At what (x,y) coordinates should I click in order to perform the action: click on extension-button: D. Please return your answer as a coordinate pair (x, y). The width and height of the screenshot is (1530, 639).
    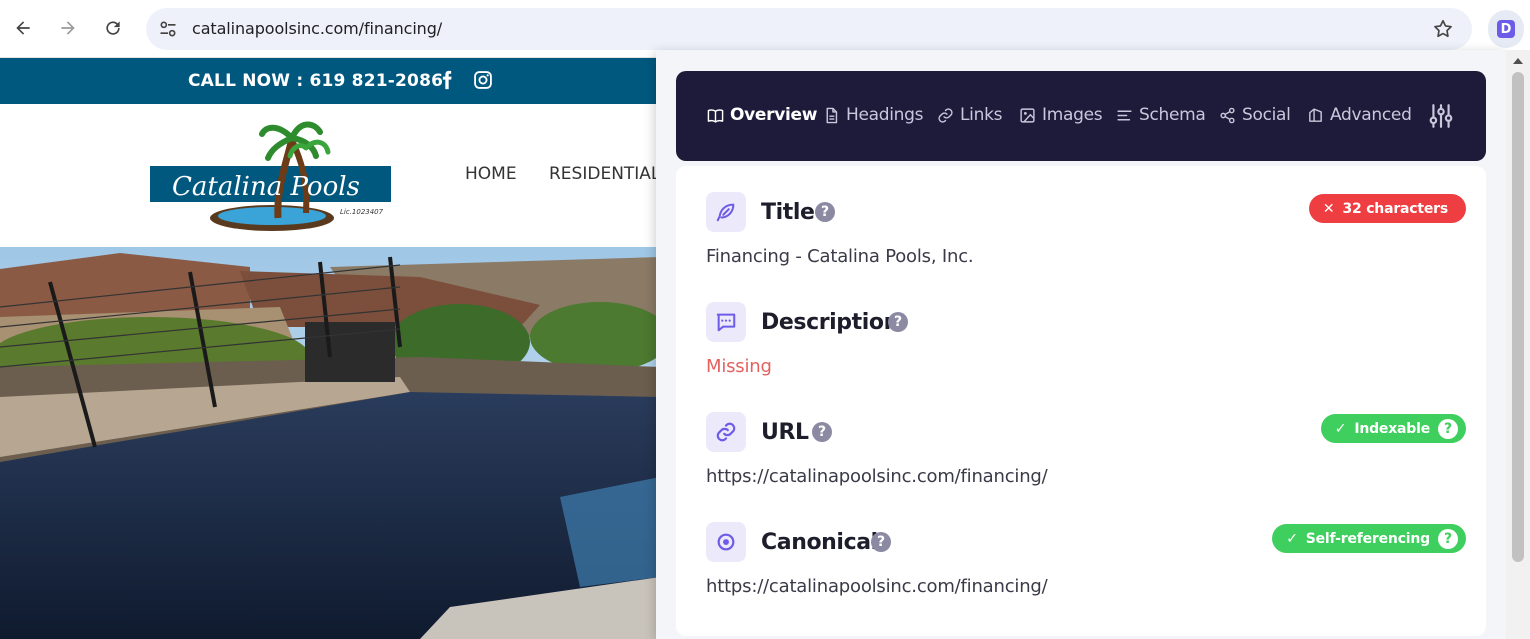
    Looking at the image, I should click on (1506, 29).